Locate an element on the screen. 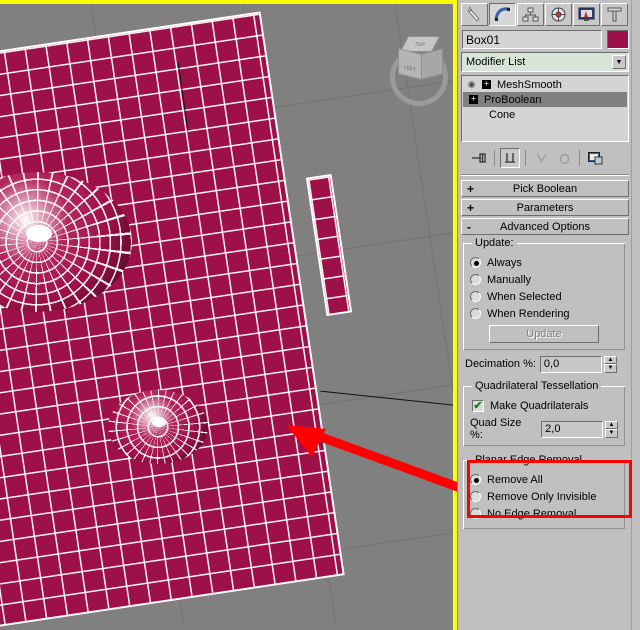  radio-label: Remove Only Invisible is located at coordinates (542, 496).